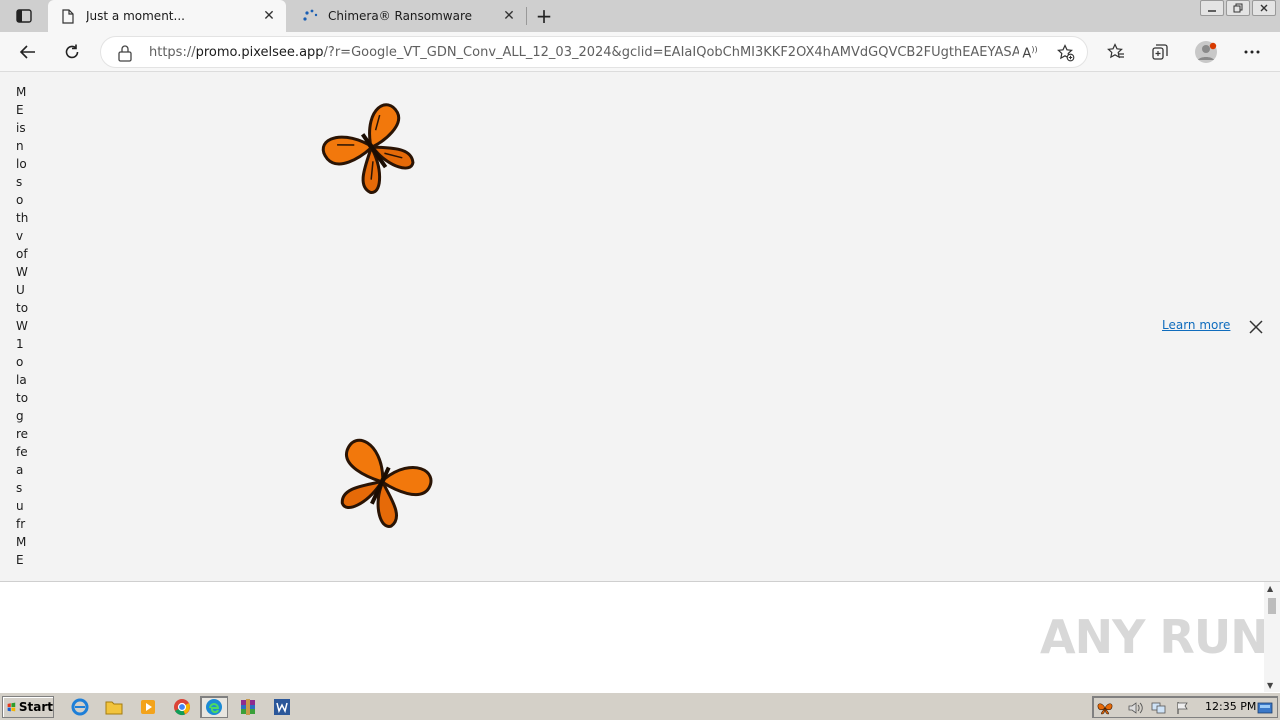 Image resolution: width=1280 pixels, height=720 pixels. Describe the element at coordinates (20, 470) in the screenshot. I see `vertical-text-fragment: a` at that location.